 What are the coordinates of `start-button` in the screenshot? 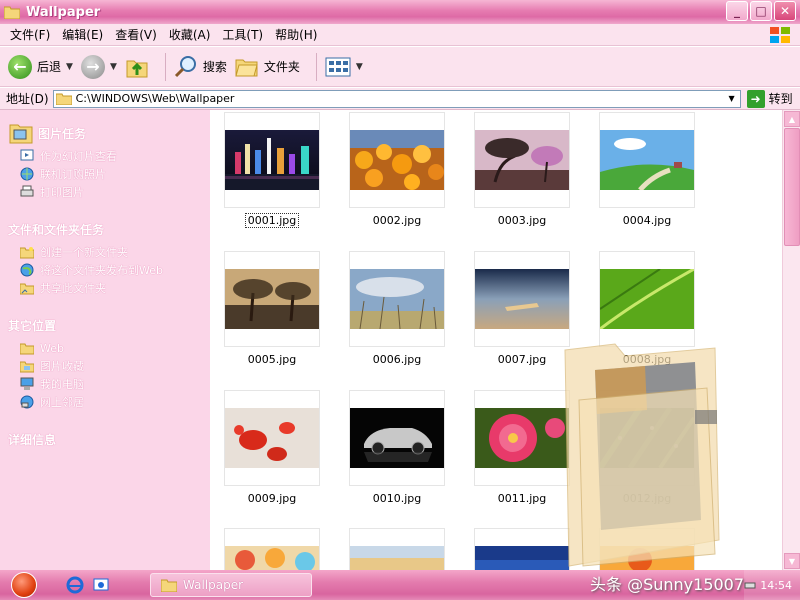 It's located at (24, 585).